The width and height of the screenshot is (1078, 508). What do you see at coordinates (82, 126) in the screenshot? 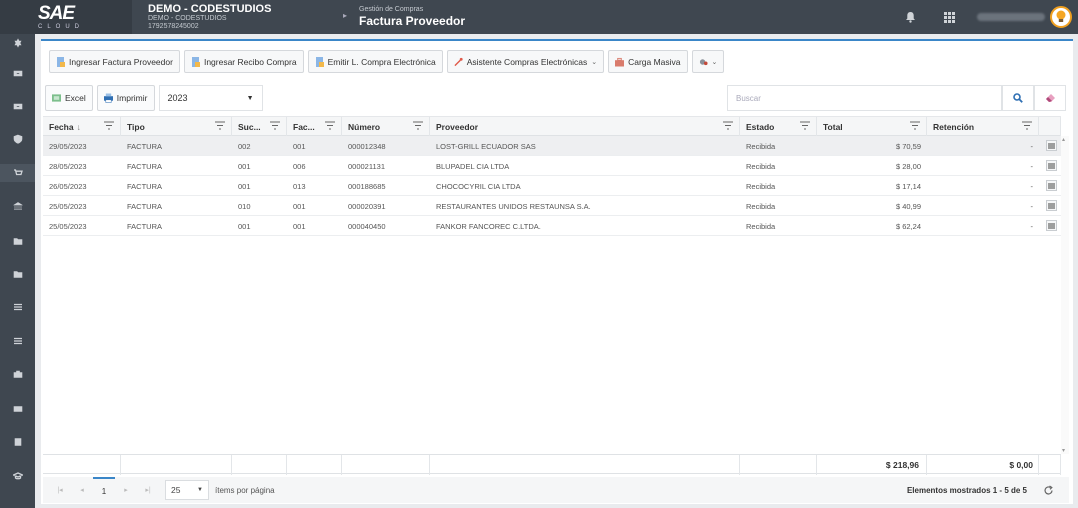
I see `col-fecha-header: Fecha ↓` at bounding box center [82, 126].